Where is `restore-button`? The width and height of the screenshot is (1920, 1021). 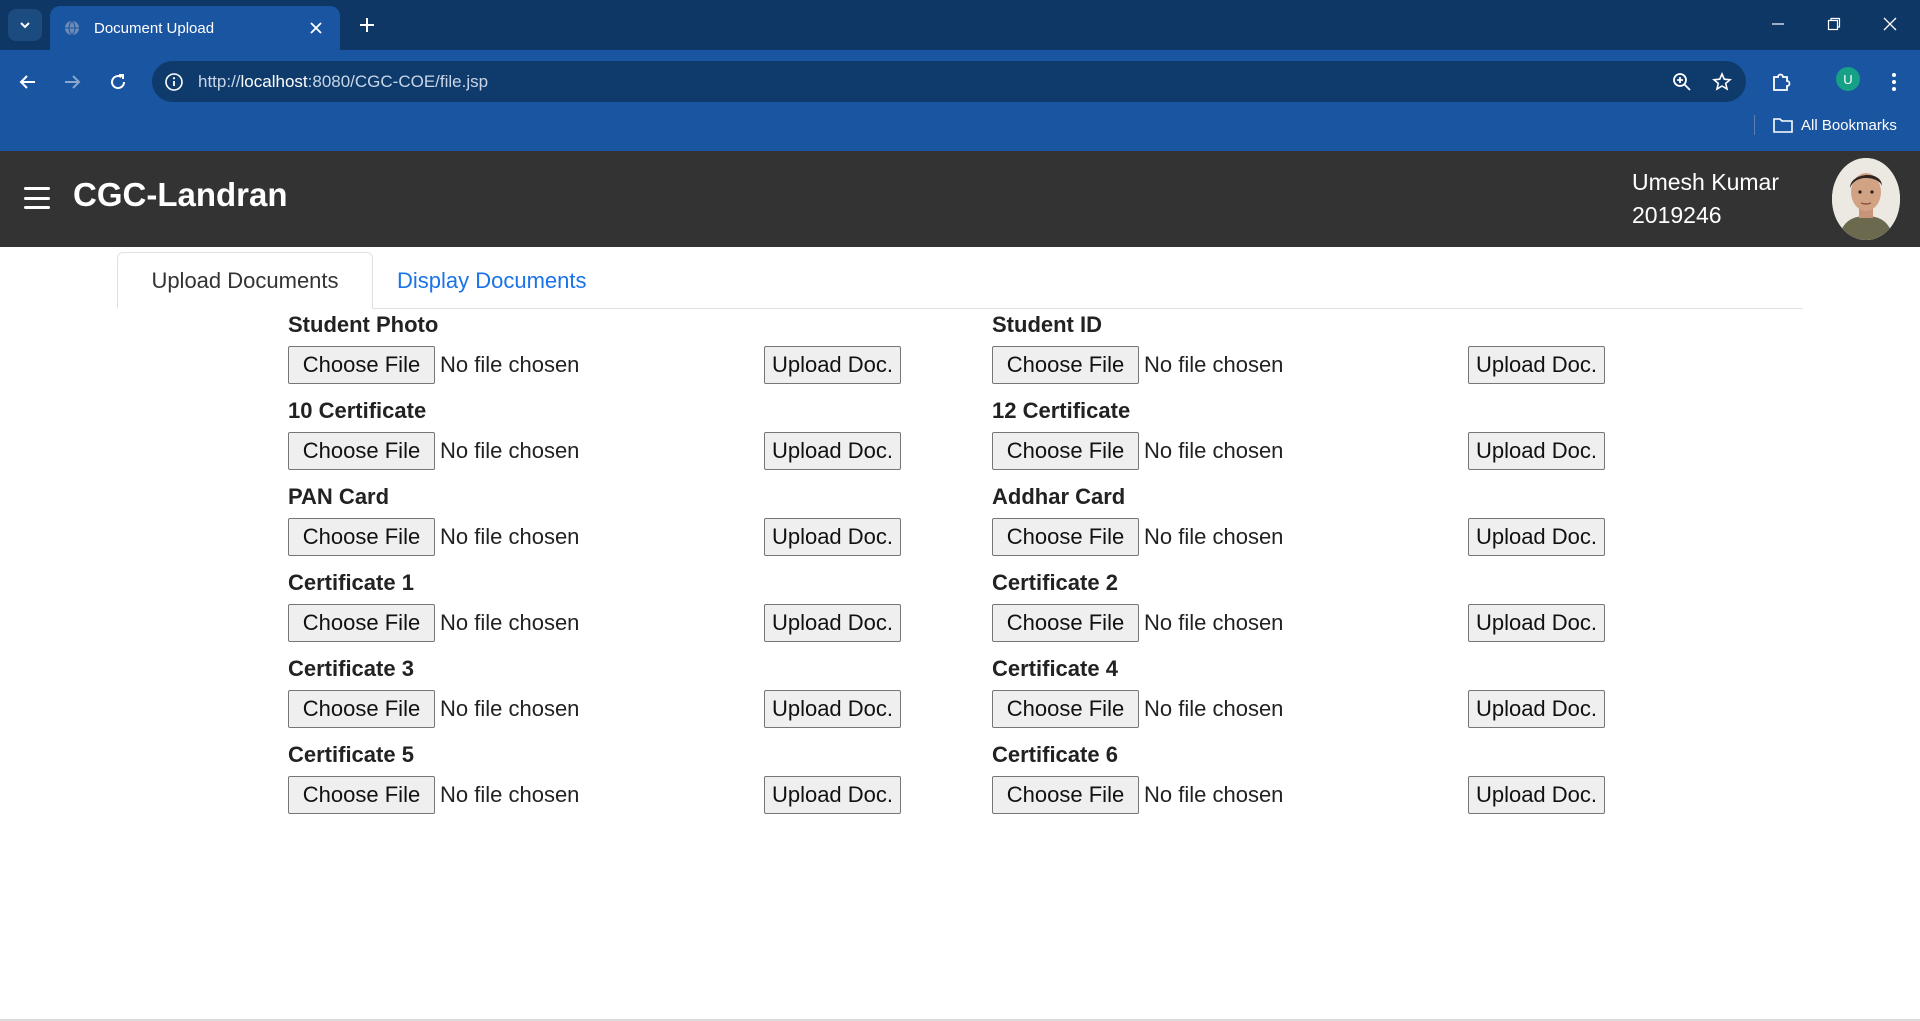 restore-button is located at coordinates (1834, 24).